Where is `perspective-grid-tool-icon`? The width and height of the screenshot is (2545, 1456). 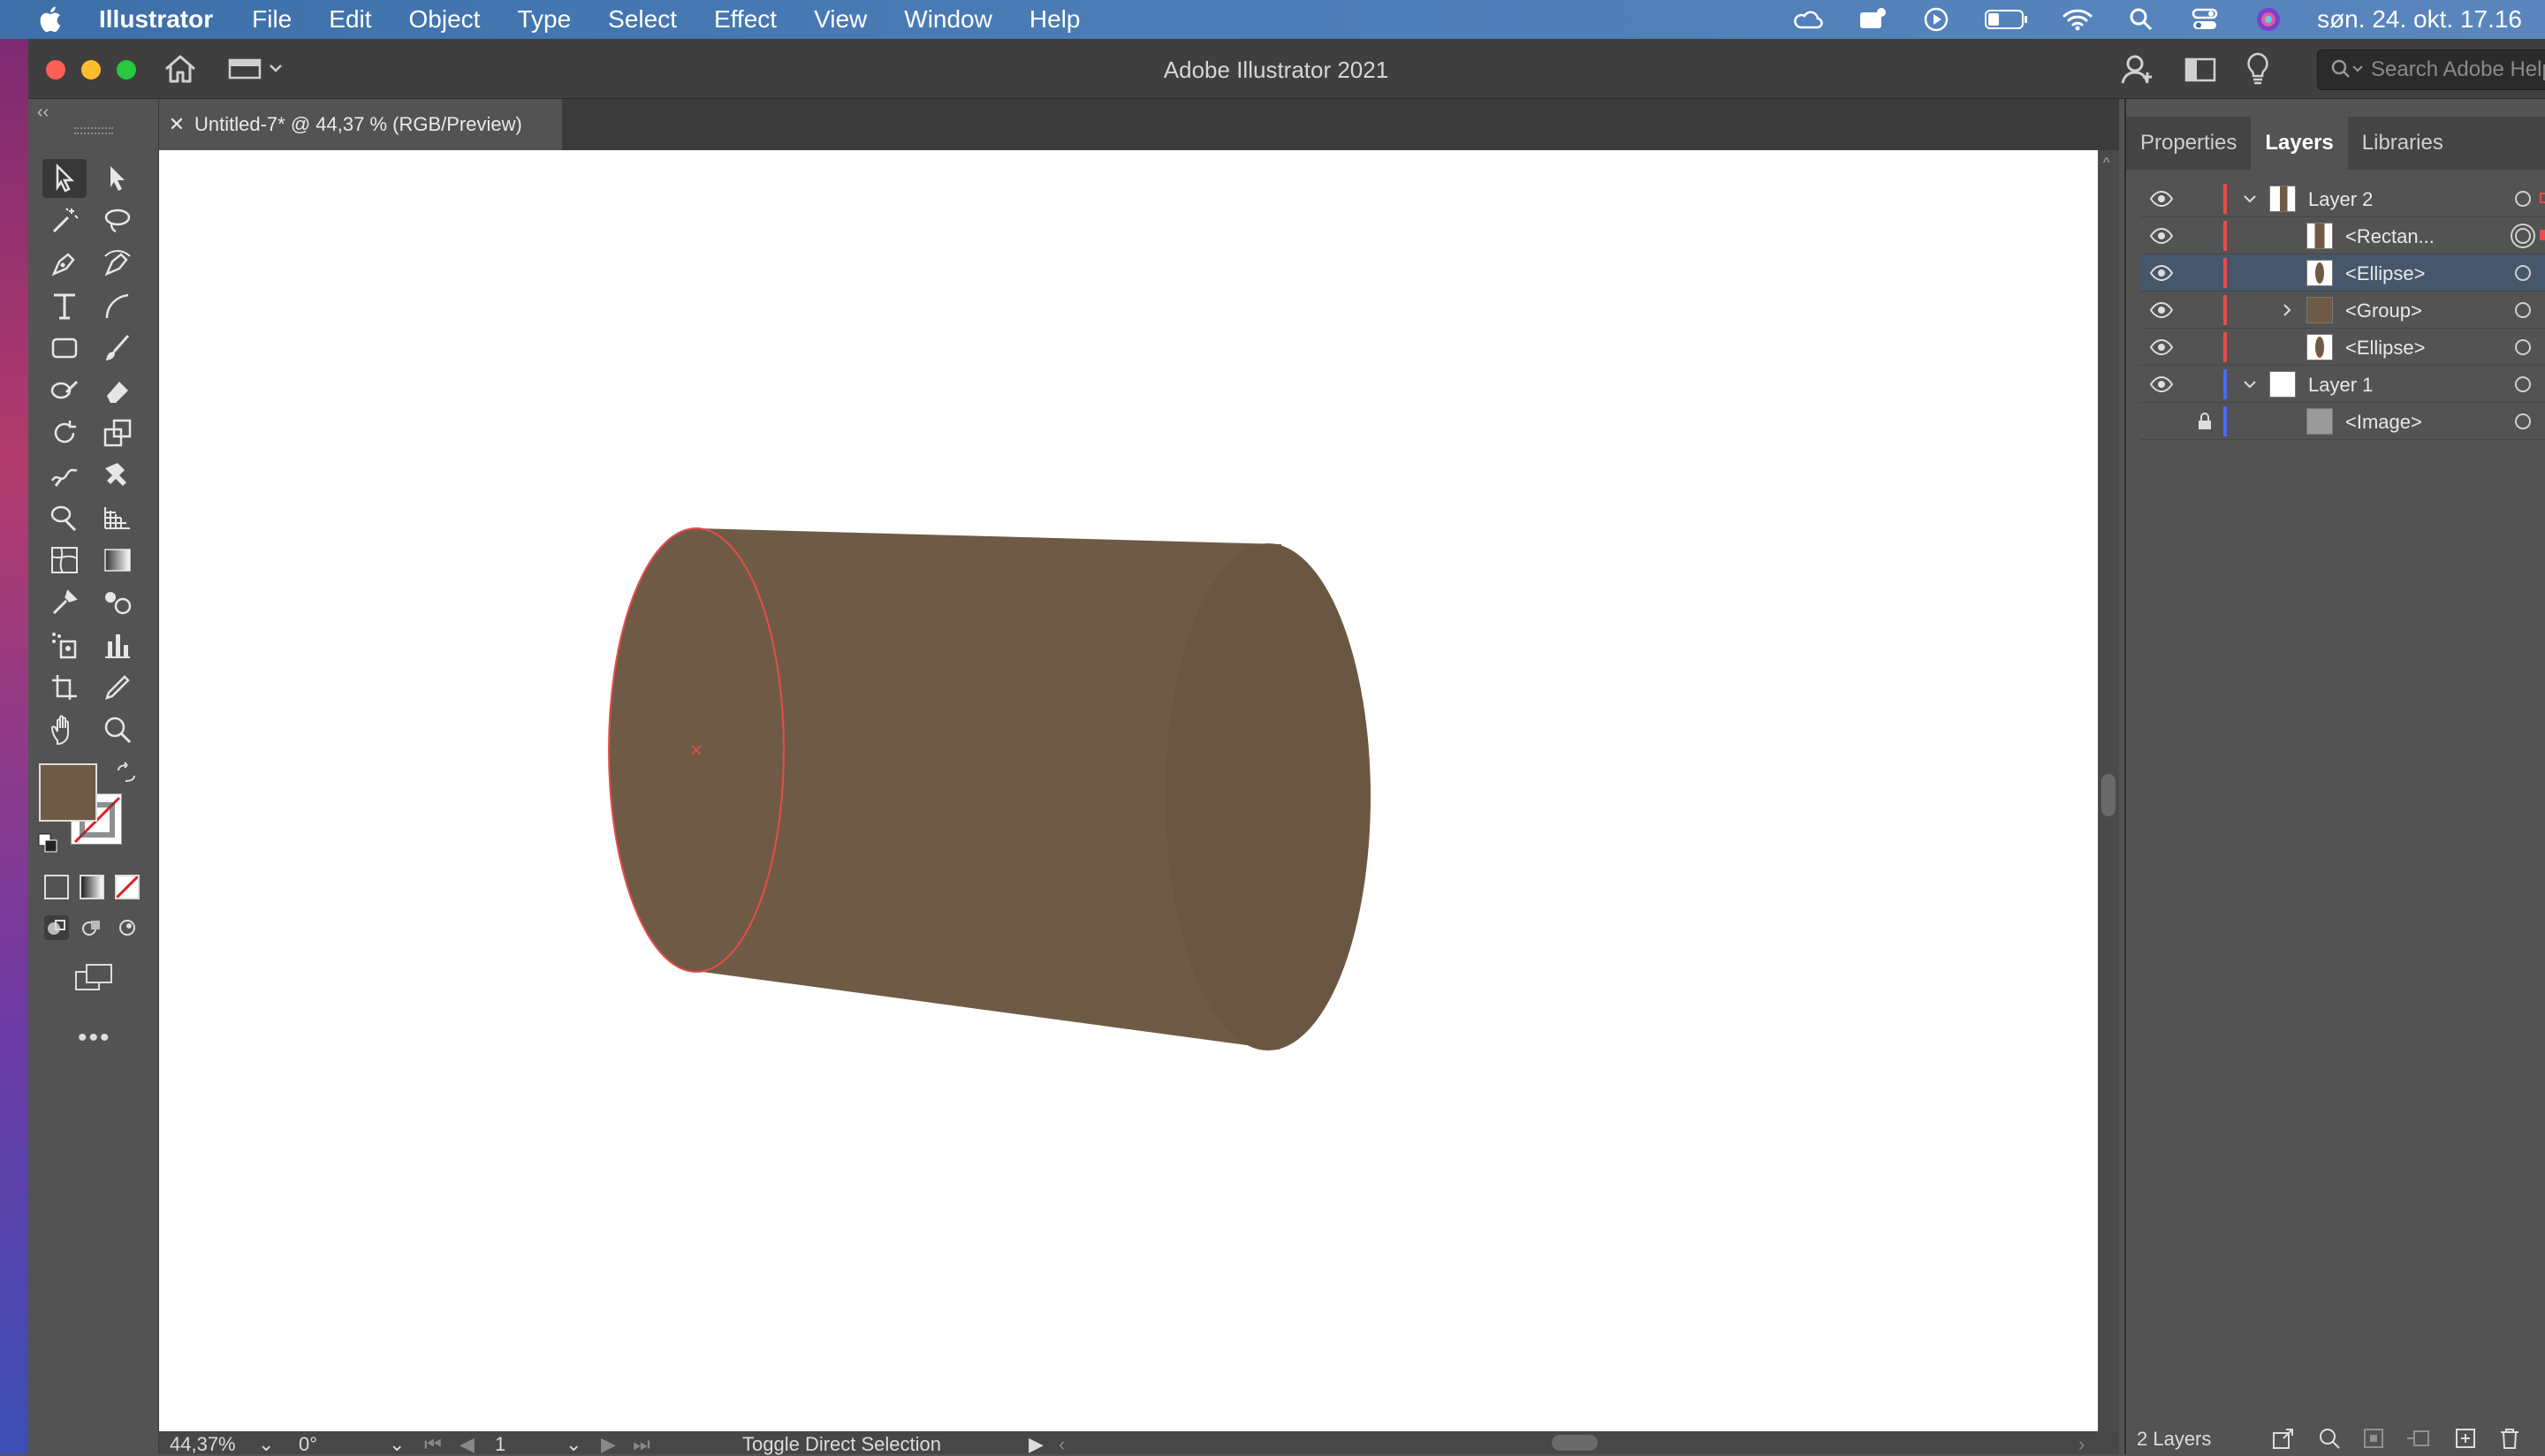 perspective-grid-tool-icon is located at coordinates (117, 517).